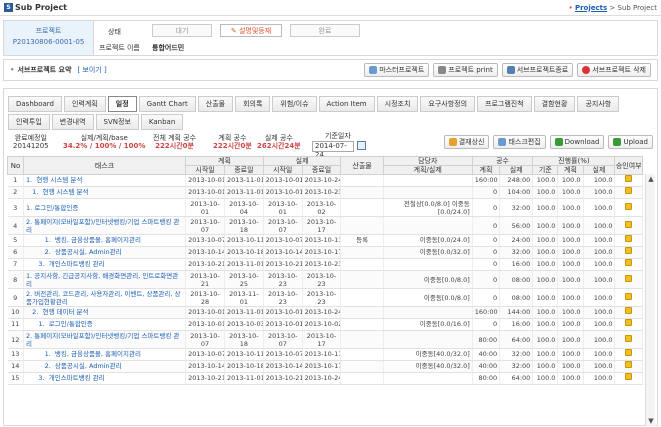 Image resolution: width=661 pixels, height=427 pixels. Describe the element at coordinates (465, 70) in the screenshot. I see `project-print-button: 프로젝트 print` at that location.